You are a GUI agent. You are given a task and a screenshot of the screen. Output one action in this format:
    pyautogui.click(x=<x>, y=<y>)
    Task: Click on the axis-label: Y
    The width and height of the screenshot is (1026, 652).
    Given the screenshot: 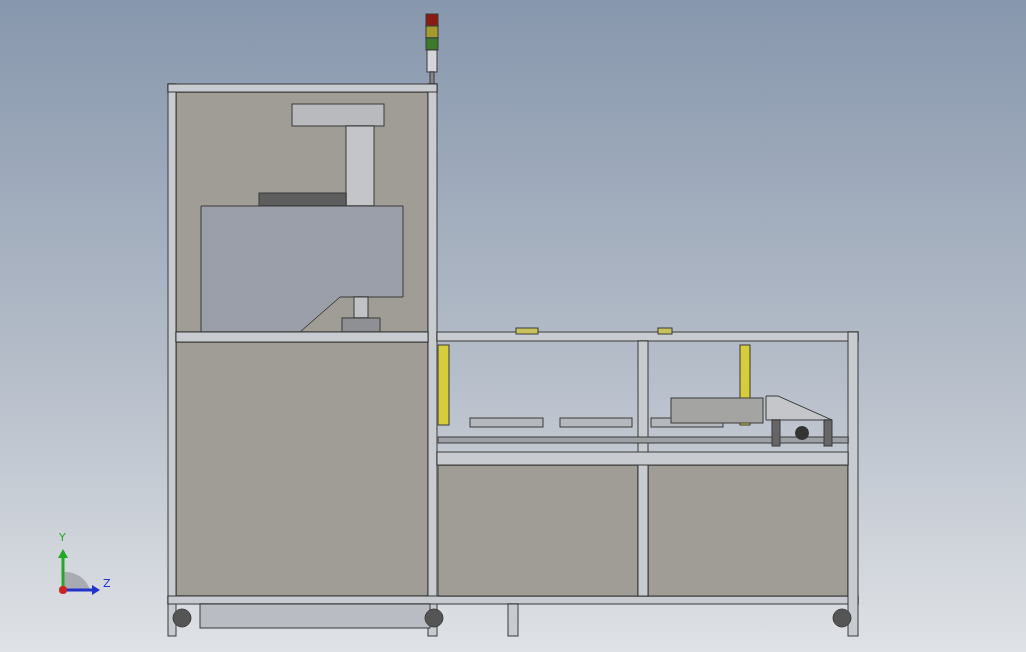 What is the action you would take?
    pyautogui.click(x=62, y=537)
    